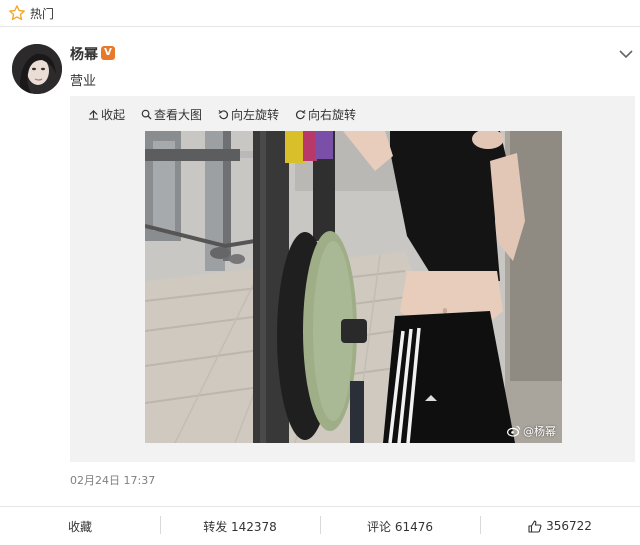 This screenshot has height=545, width=640. I want to click on post-text: 营业, so click(83, 81).